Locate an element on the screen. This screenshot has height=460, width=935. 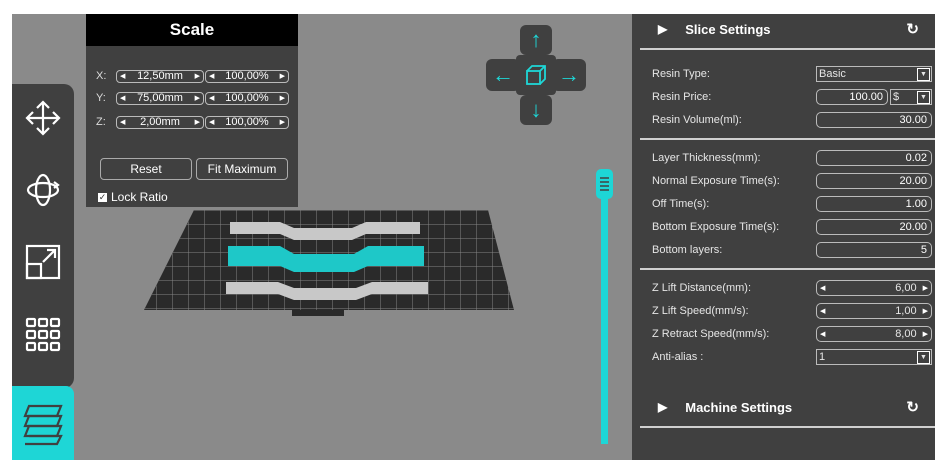
resin-volume-field: 30.00 is located at coordinates (874, 120).